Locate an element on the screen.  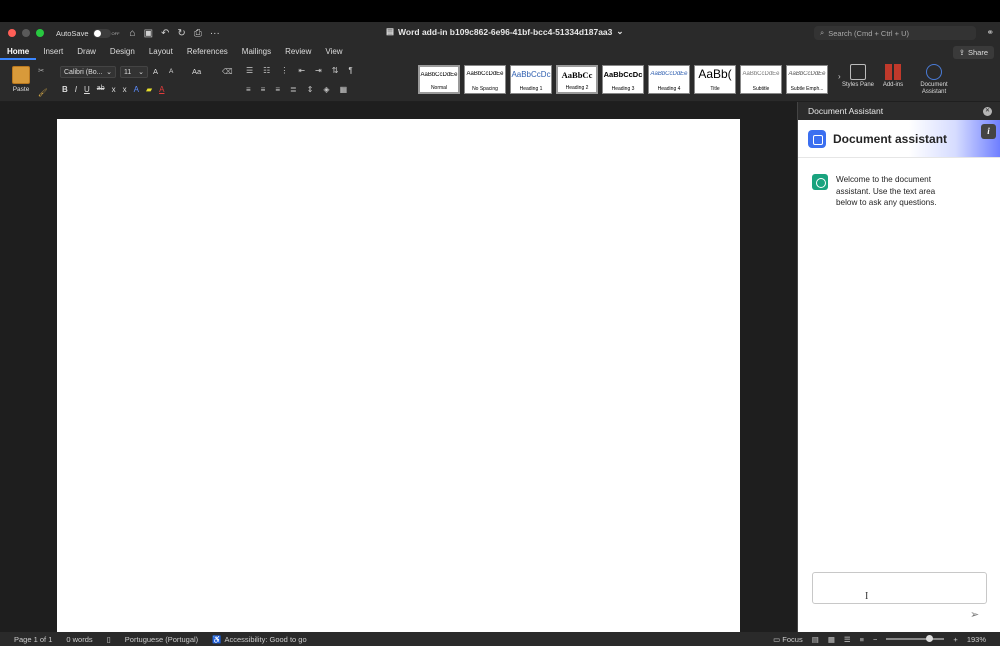
collaborate-icon: ⚭ is located at coordinates (990, 32).